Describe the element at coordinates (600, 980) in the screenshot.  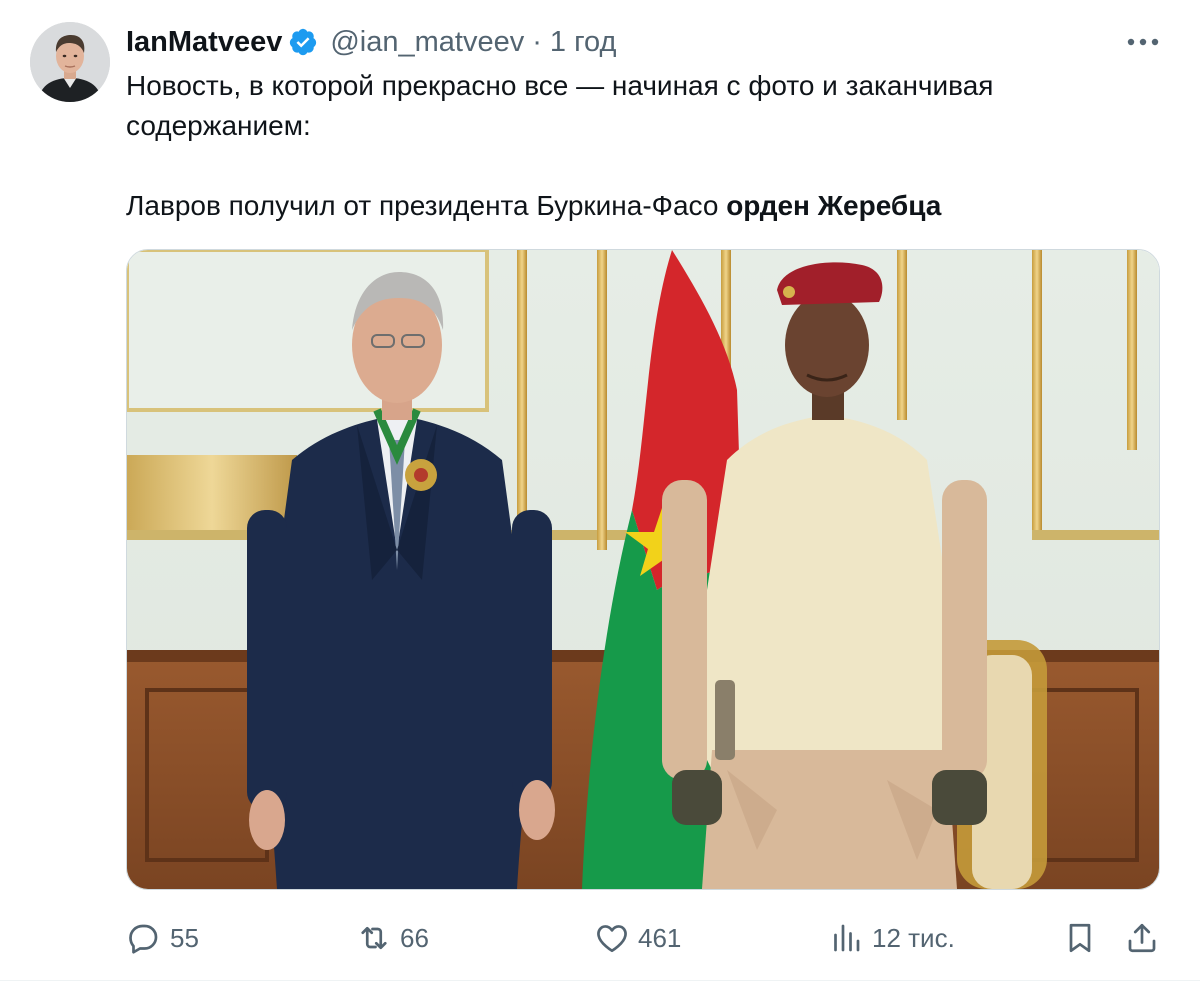
I see `bottom-divider` at that location.